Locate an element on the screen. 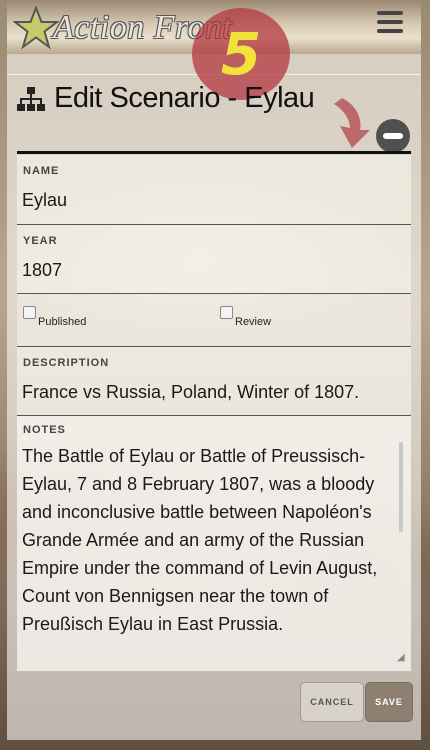  published-checkbox is located at coordinates (29, 312).